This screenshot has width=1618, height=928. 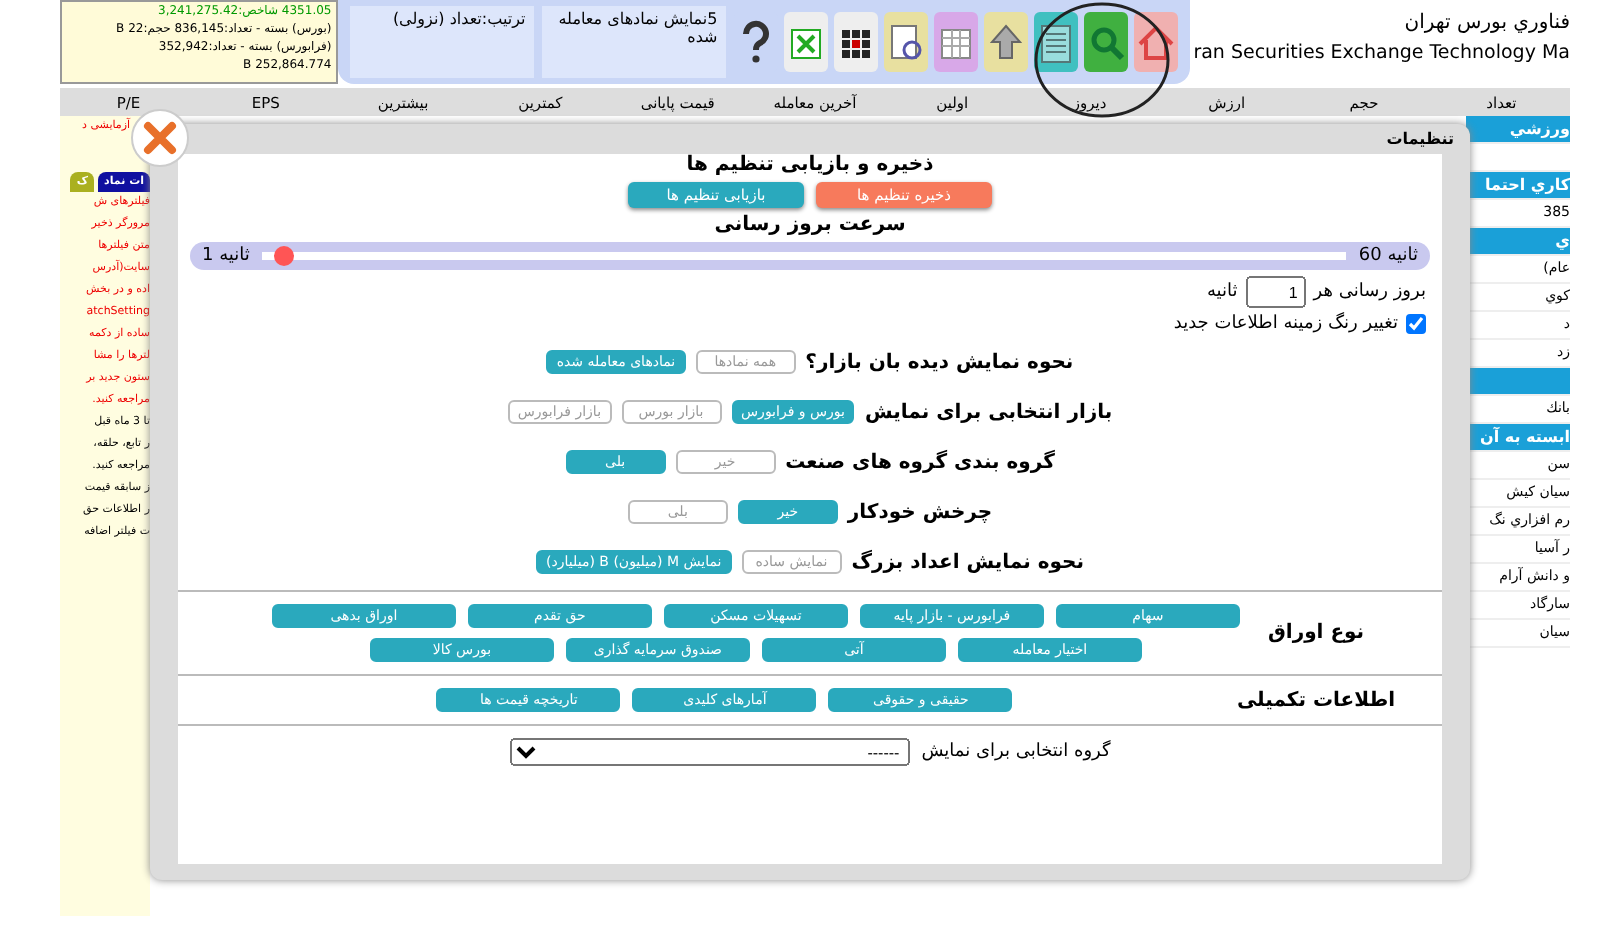 What do you see at coordinates (810, 256) in the screenshot?
I see `slider: ثانیه 60 ثانیه 1` at bounding box center [810, 256].